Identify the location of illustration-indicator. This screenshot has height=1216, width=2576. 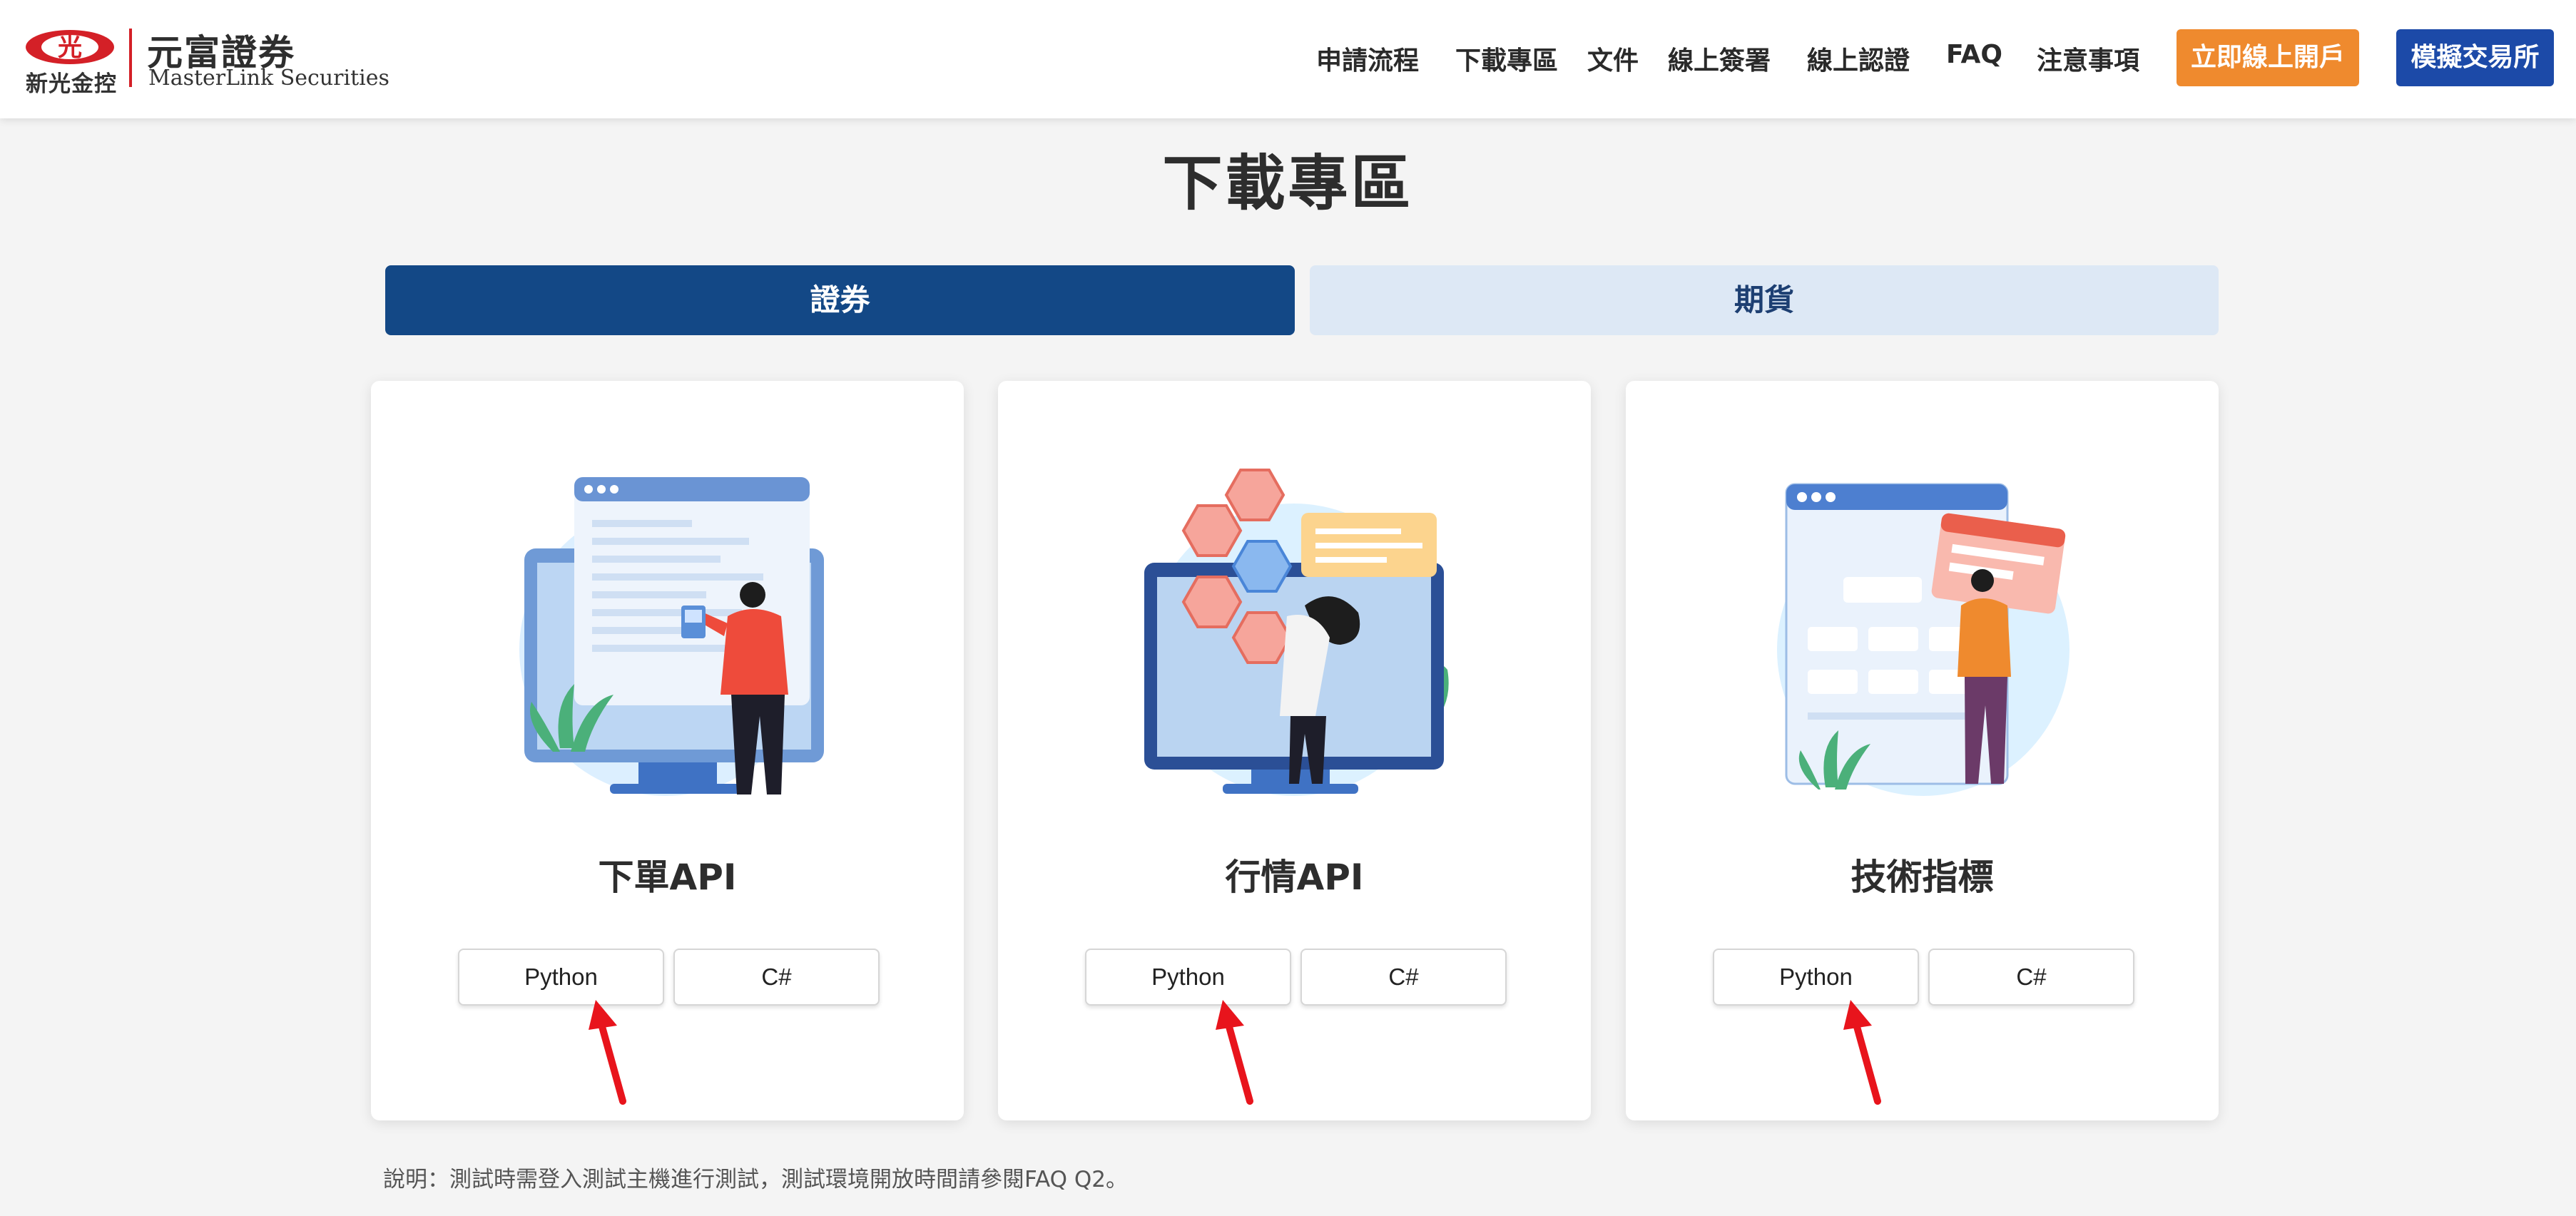
(1923, 640).